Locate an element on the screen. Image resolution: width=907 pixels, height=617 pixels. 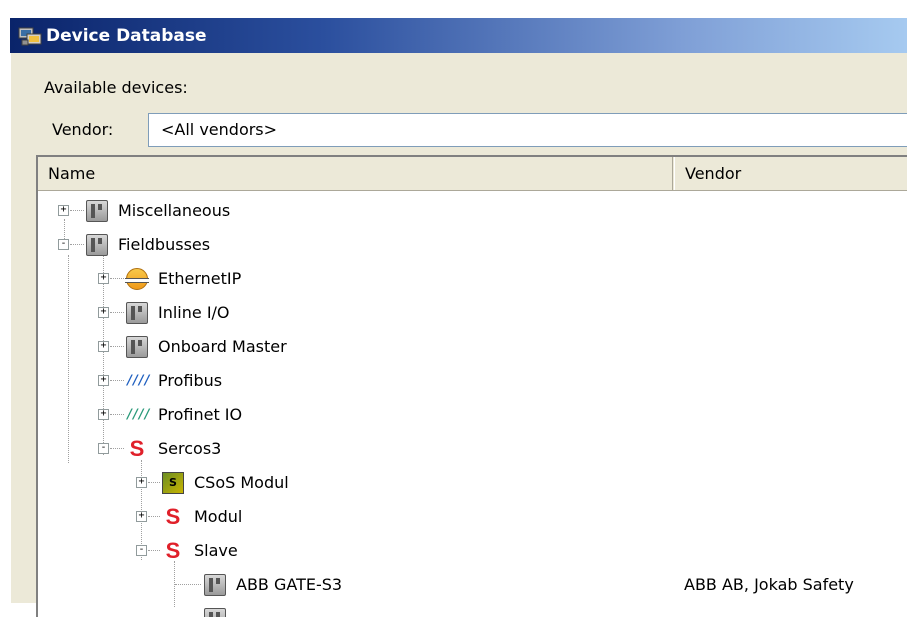
tree-item-ethernetip: + EthernetIP is located at coordinates (472, 279).